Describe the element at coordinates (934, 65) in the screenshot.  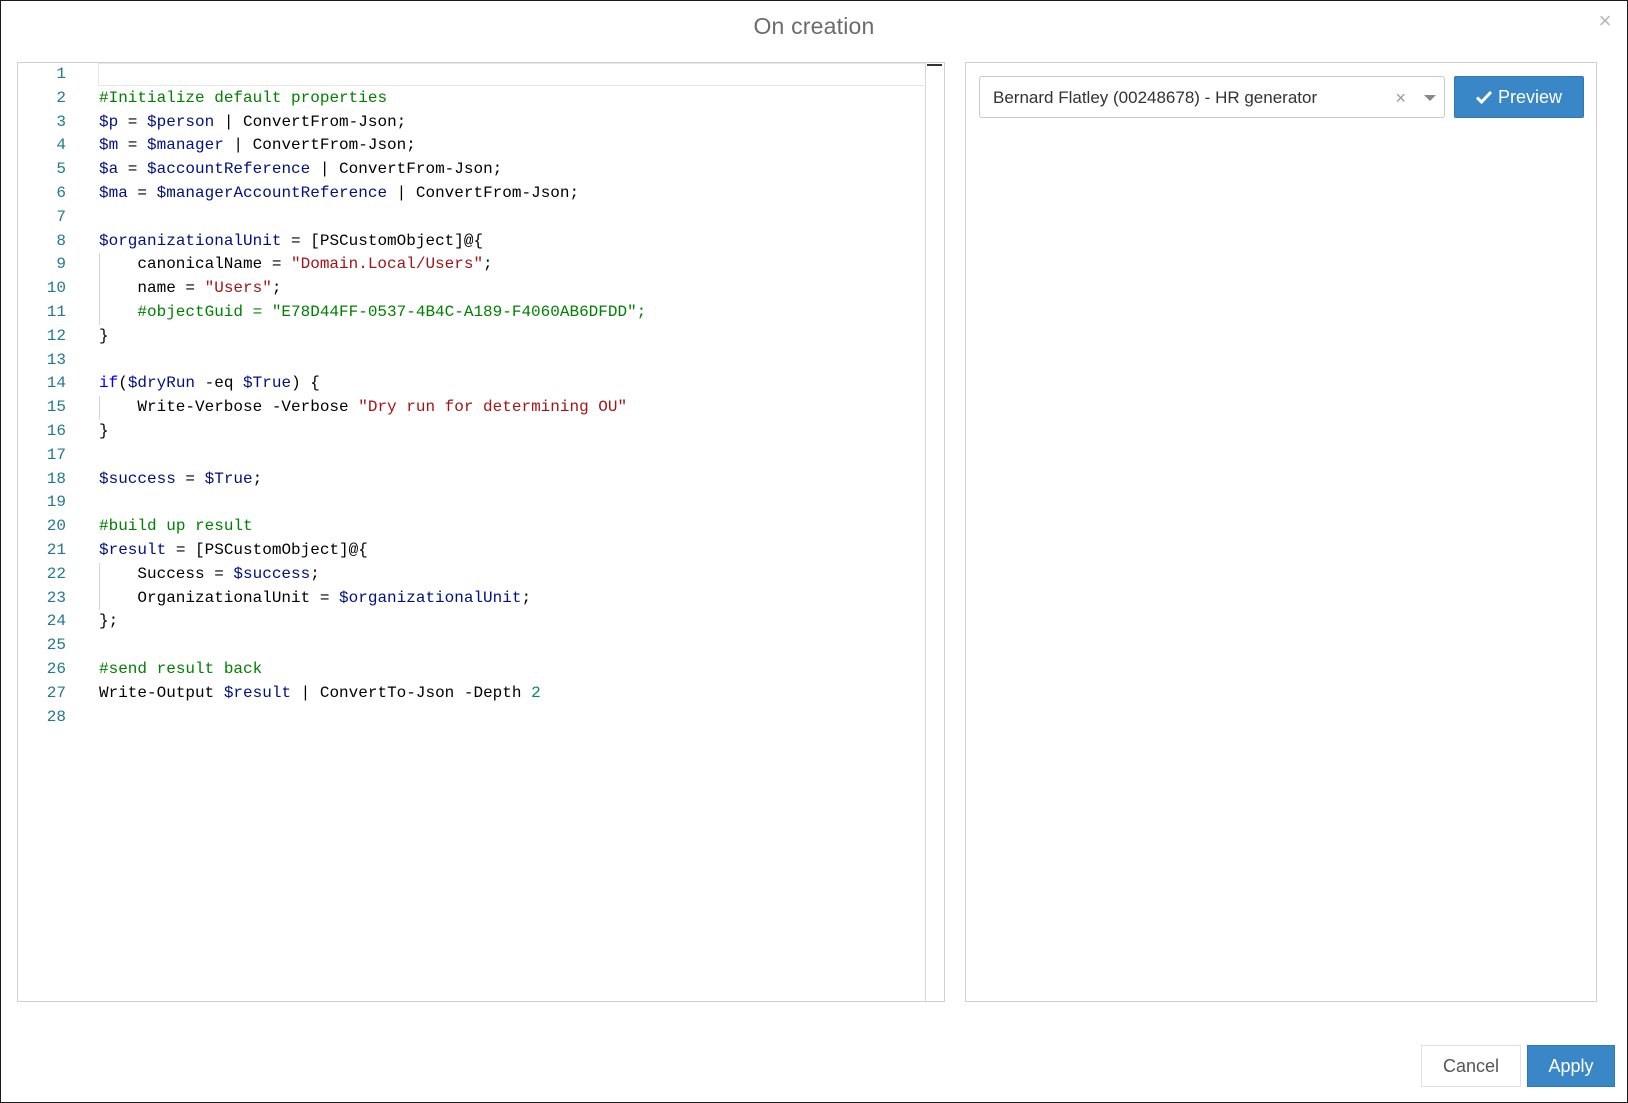
I see `scroll-thumb` at that location.